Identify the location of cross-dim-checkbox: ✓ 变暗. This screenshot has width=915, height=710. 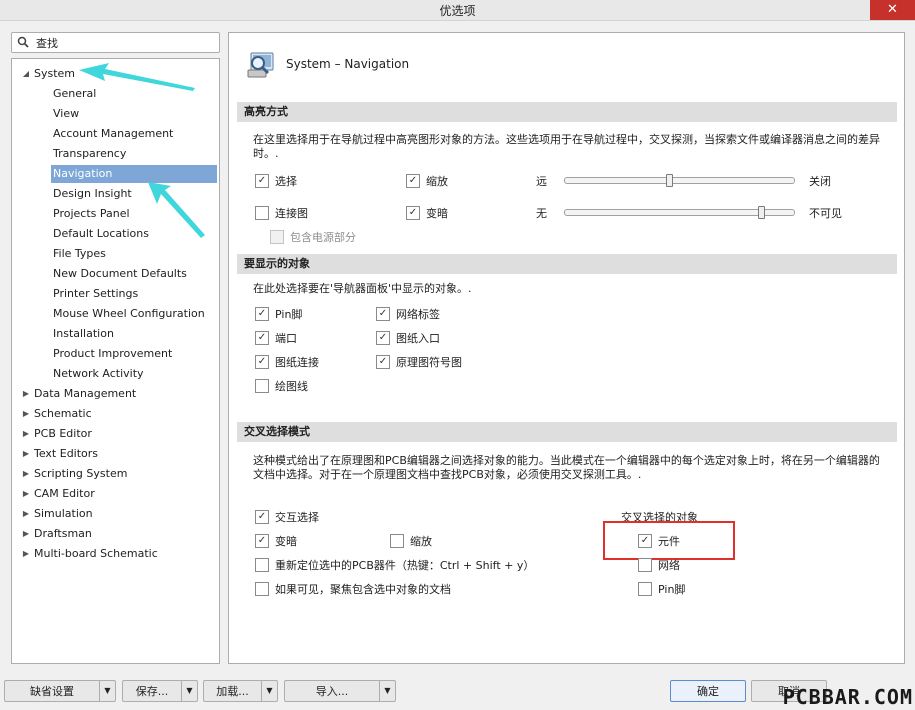
(276, 541).